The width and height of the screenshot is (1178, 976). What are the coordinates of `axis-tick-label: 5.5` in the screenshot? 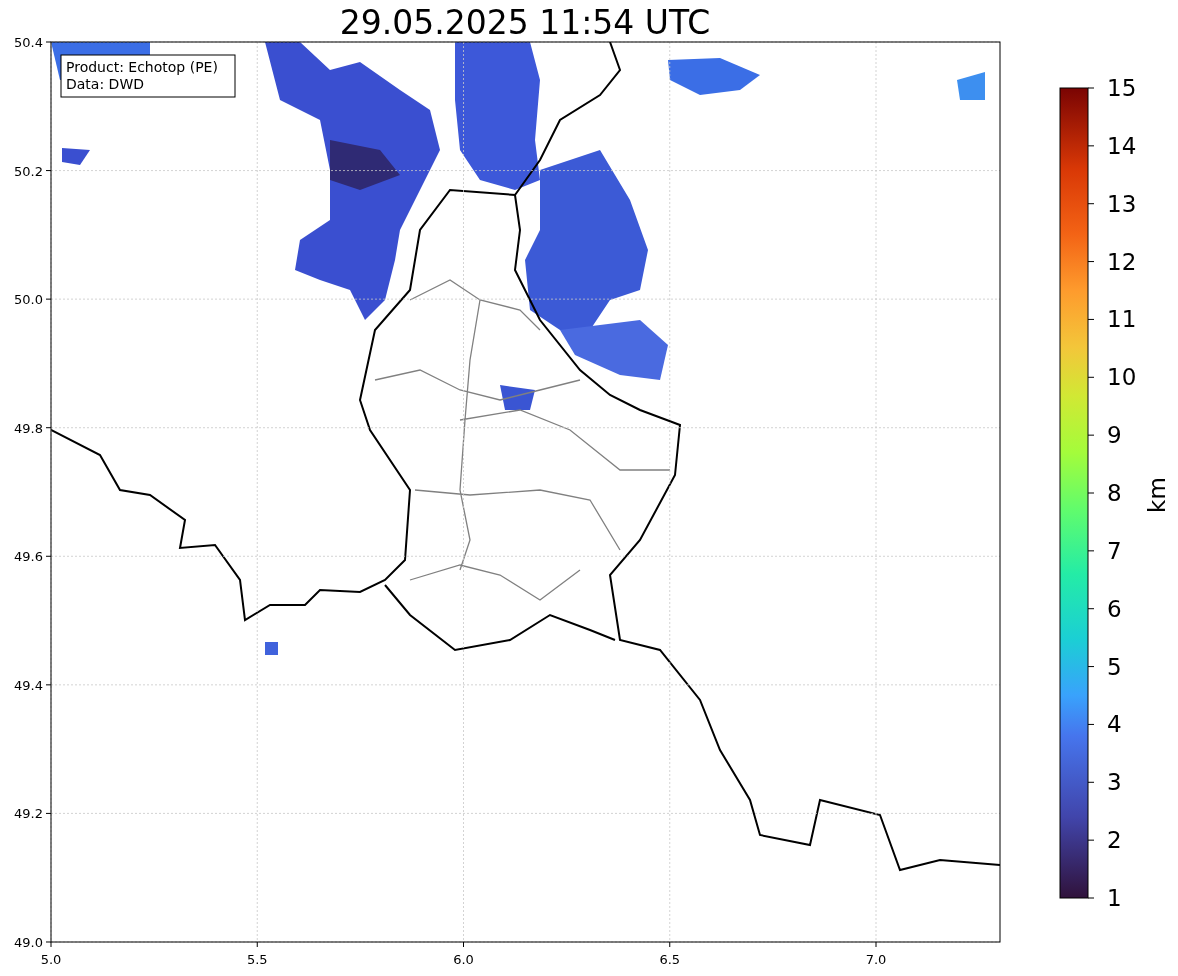 It's located at (257, 959).